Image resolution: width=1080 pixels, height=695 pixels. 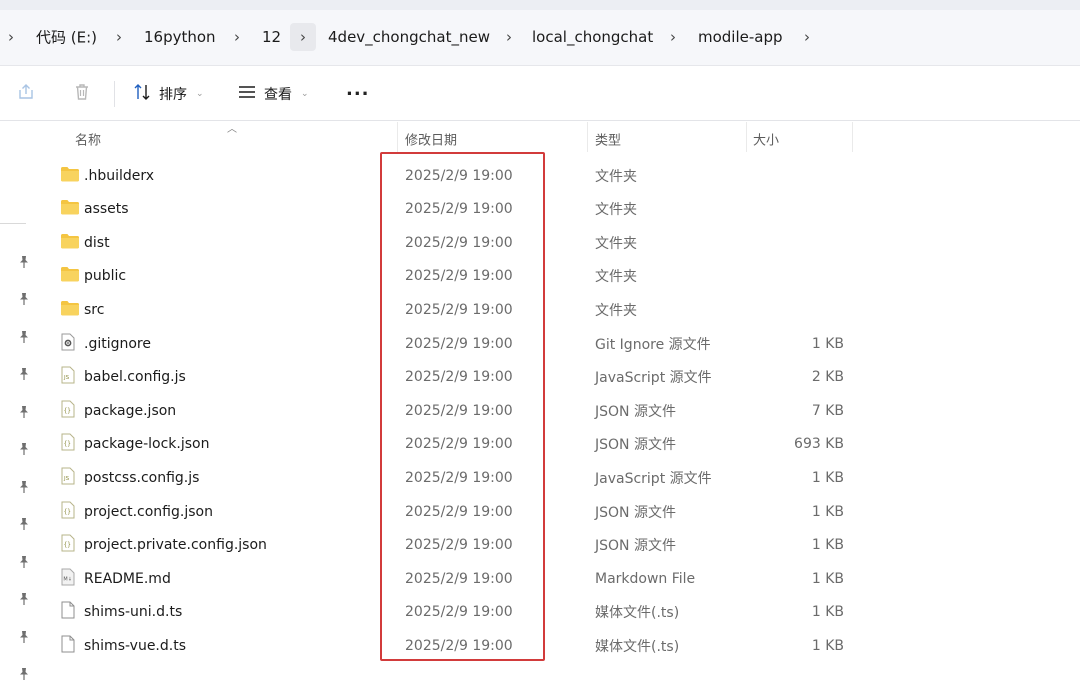 What do you see at coordinates (147, 444) in the screenshot?
I see `file-name: package-lock.json` at bounding box center [147, 444].